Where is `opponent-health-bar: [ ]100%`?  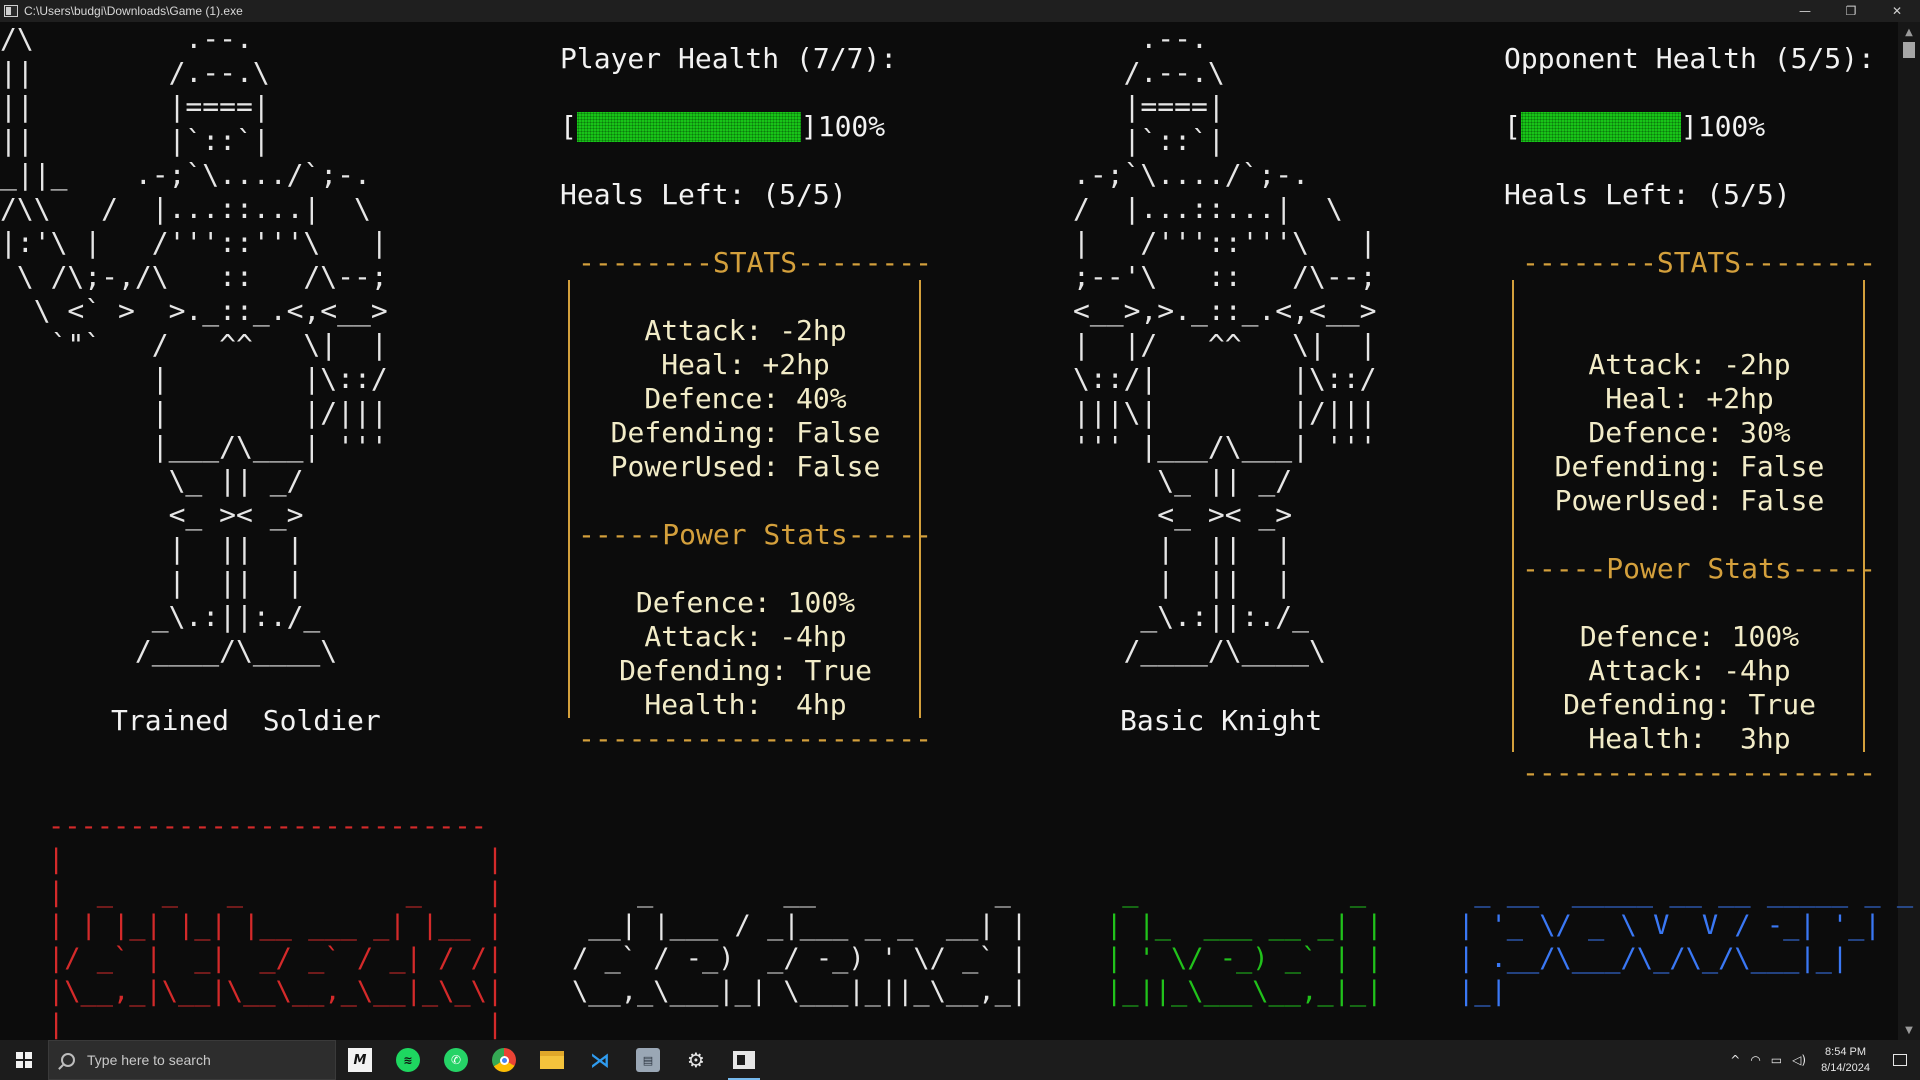 opponent-health-bar: [ ]100% is located at coordinates (1635, 126).